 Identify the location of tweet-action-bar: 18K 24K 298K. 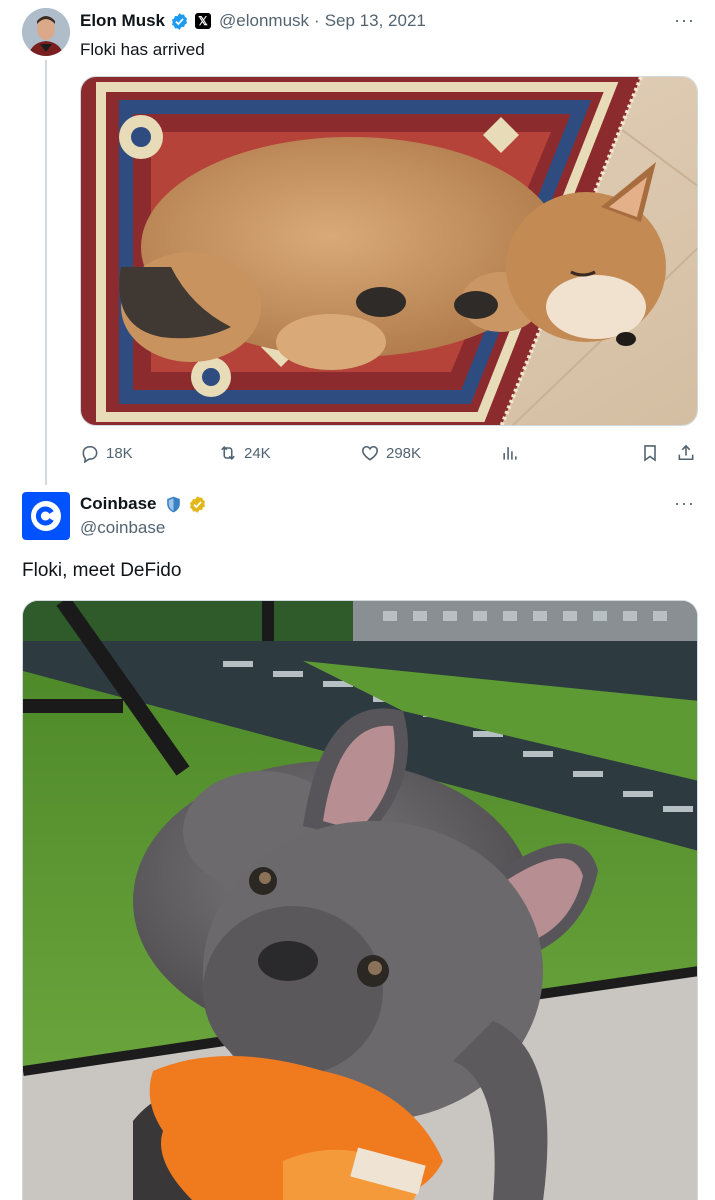
(390, 453).